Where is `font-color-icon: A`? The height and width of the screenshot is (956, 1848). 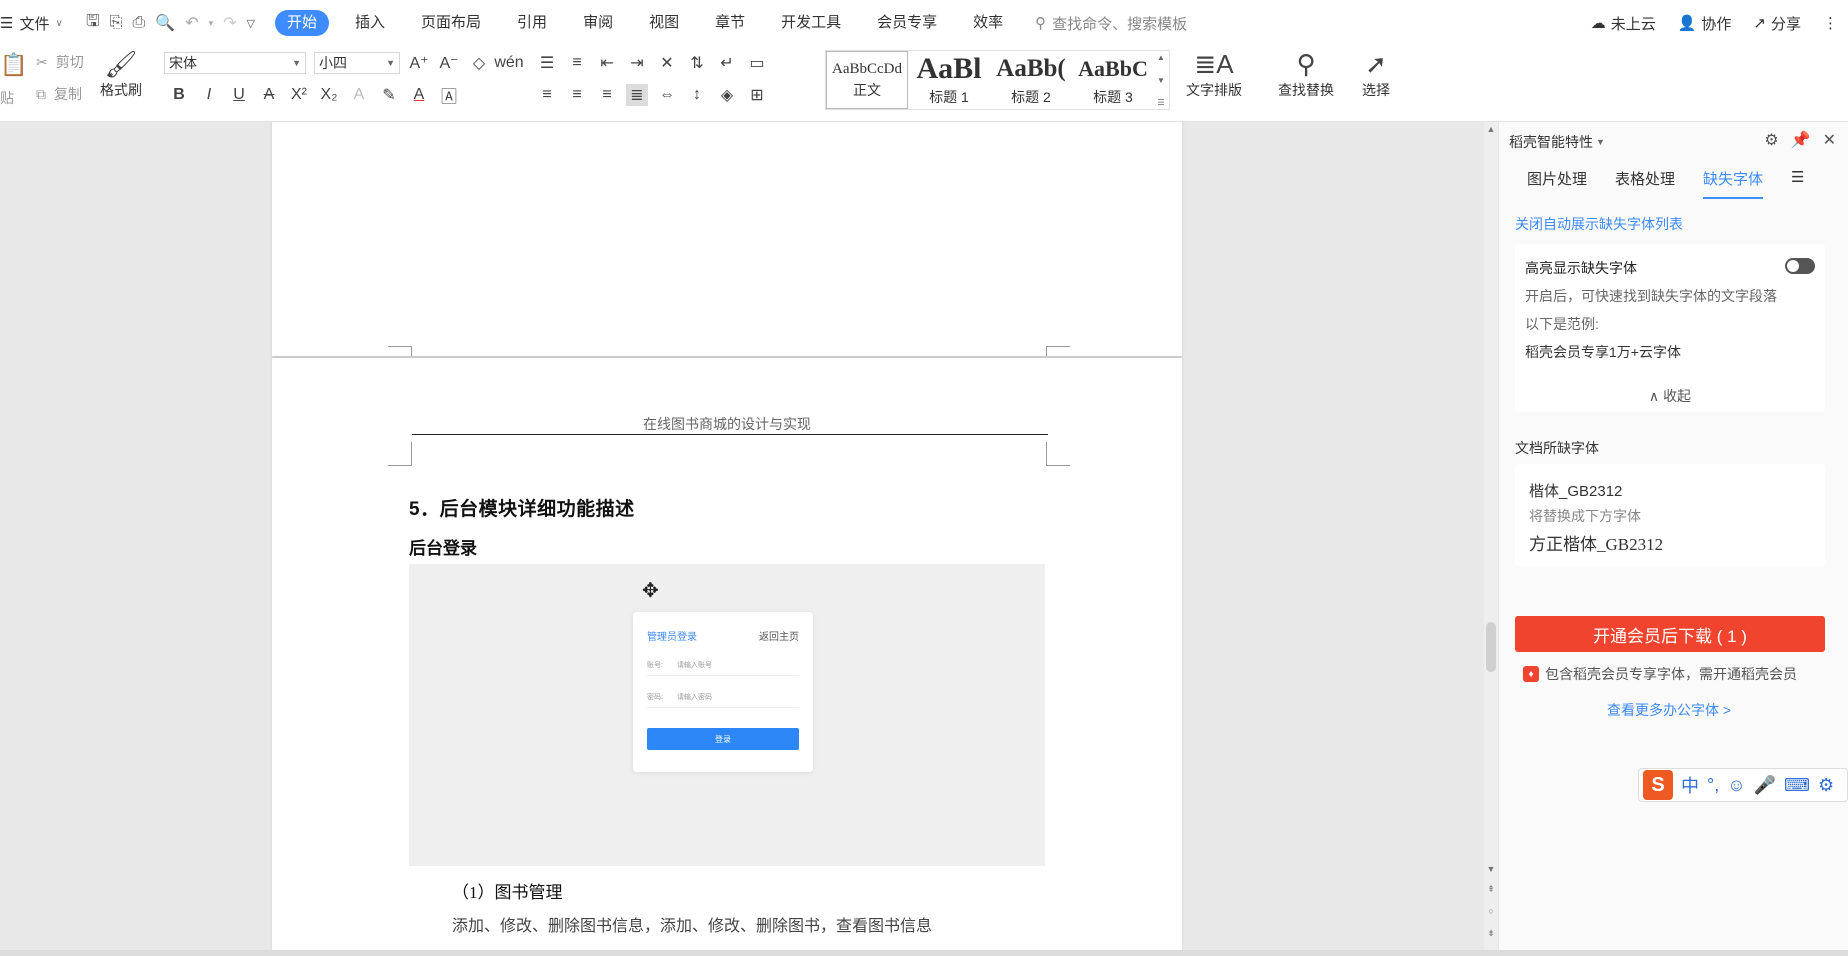
font-color-icon: A is located at coordinates (419, 95).